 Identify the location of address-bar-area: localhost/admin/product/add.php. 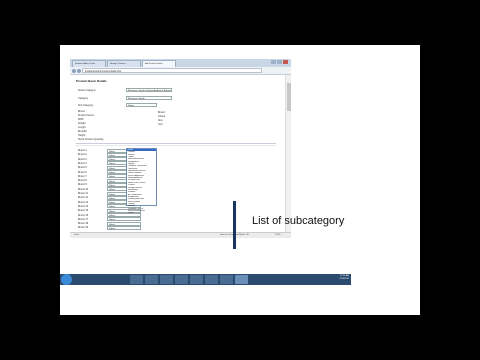
(180, 71).